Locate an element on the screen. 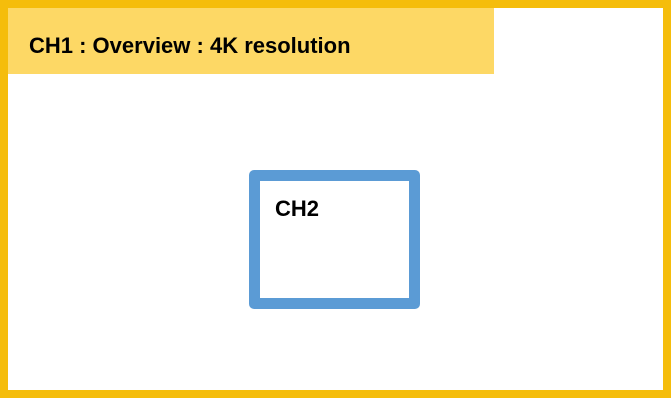 This screenshot has height=398, width=671. ch2-frame is located at coordinates (334, 239).